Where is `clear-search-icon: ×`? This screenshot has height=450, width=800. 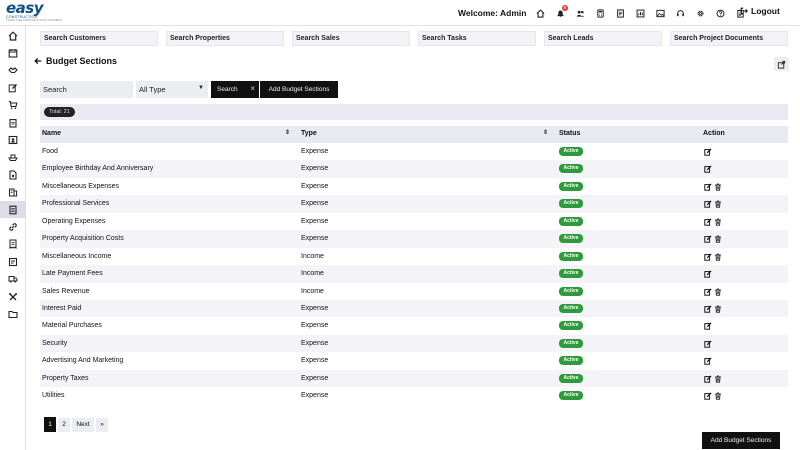 clear-search-icon: × is located at coordinates (252, 88).